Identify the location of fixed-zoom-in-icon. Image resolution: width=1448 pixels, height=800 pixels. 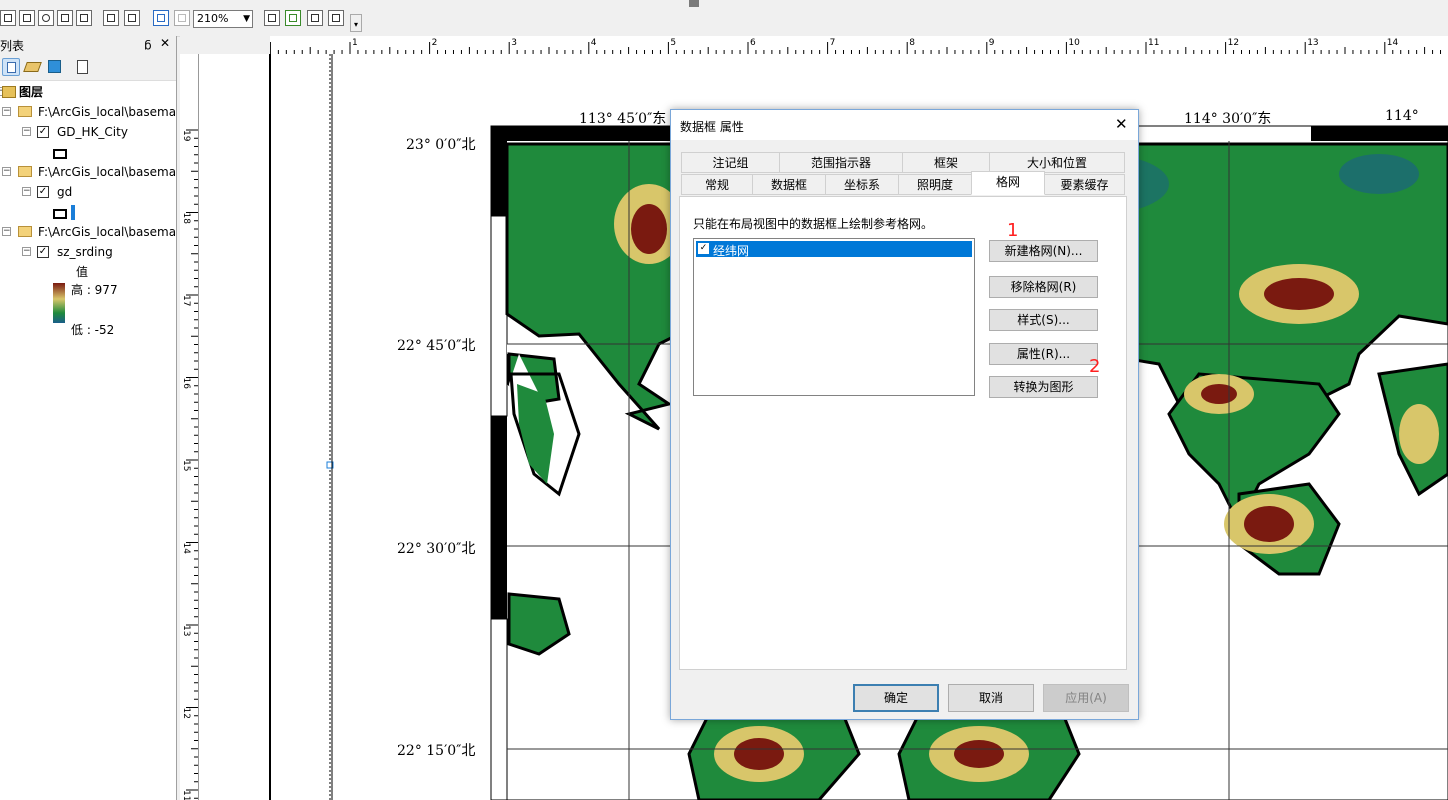
(111, 18).